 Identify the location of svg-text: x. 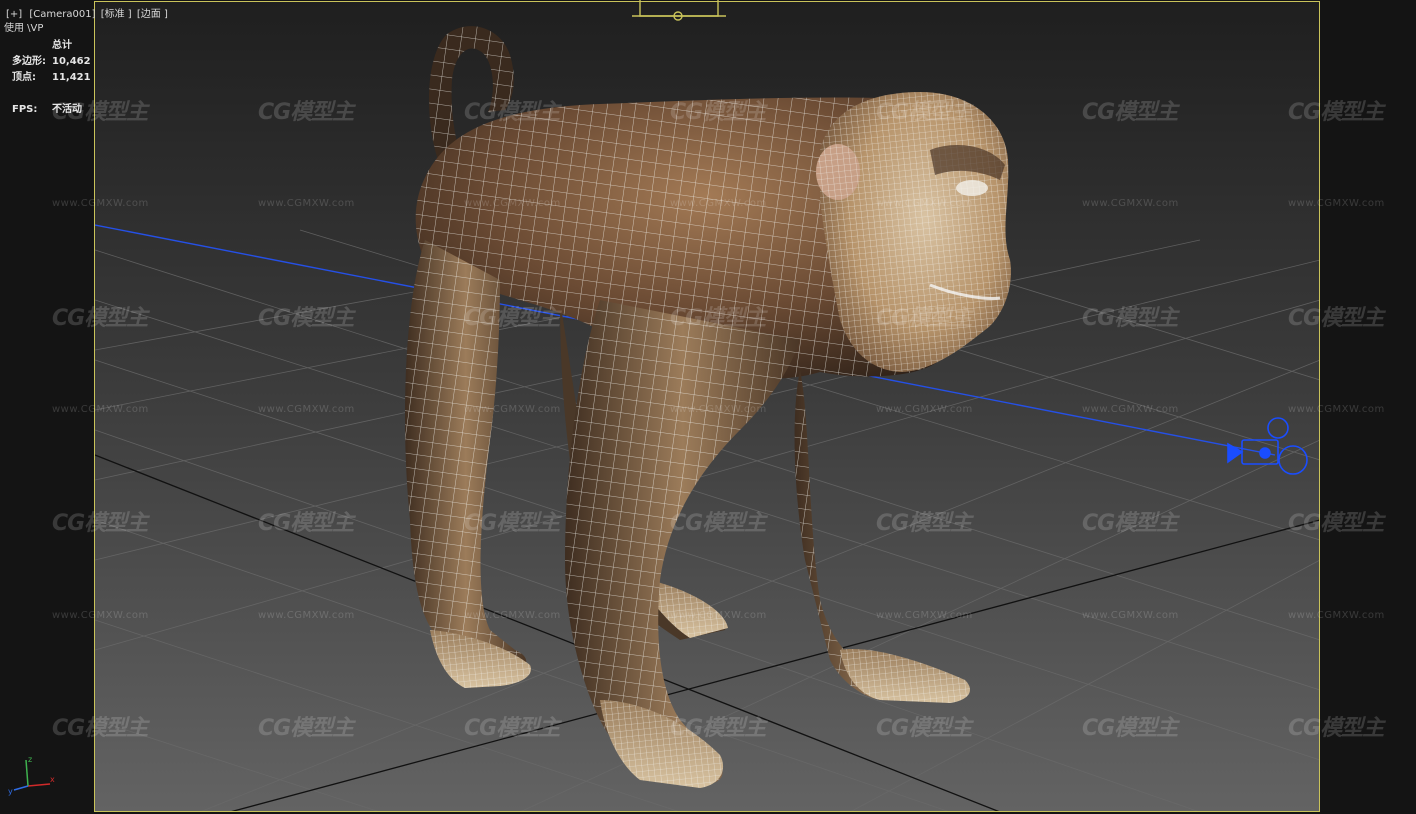
(52, 779).